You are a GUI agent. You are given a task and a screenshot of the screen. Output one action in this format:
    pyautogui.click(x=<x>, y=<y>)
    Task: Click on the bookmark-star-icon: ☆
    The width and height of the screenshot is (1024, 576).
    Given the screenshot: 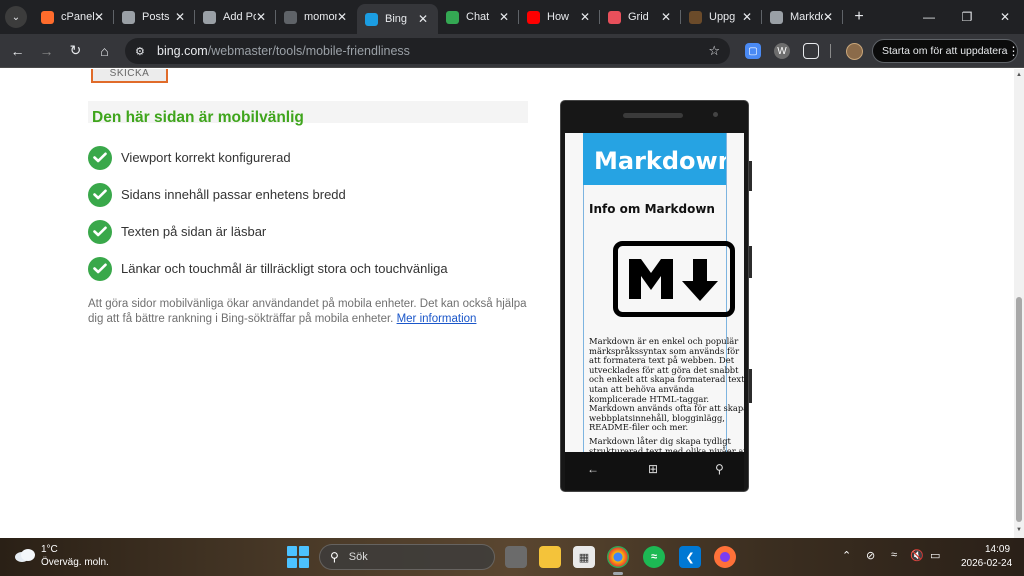 What is the action you would take?
    pyautogui.click(x=714, y=51)
    